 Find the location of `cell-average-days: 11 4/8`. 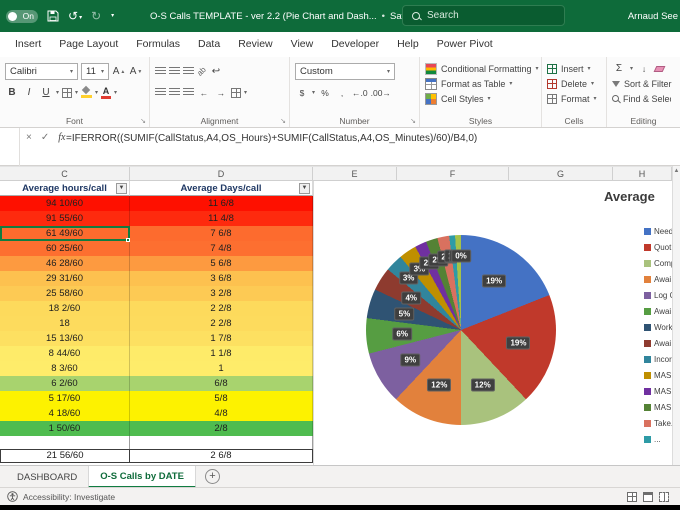

cell-average-days: 11 4/8 is located at coordinates (221, 218).